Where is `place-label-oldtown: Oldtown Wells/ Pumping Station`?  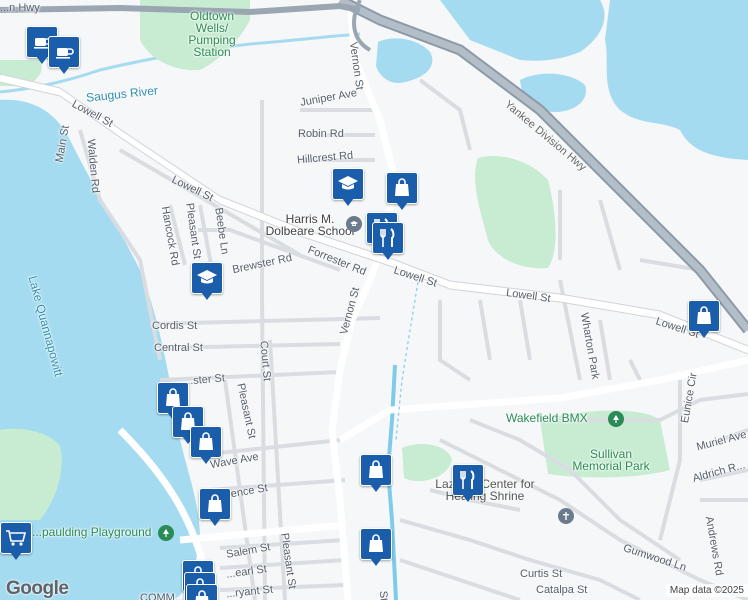
place-label-oldtown: Oldtown Wells/ Pumping Station is located at coordinates (212, 34).